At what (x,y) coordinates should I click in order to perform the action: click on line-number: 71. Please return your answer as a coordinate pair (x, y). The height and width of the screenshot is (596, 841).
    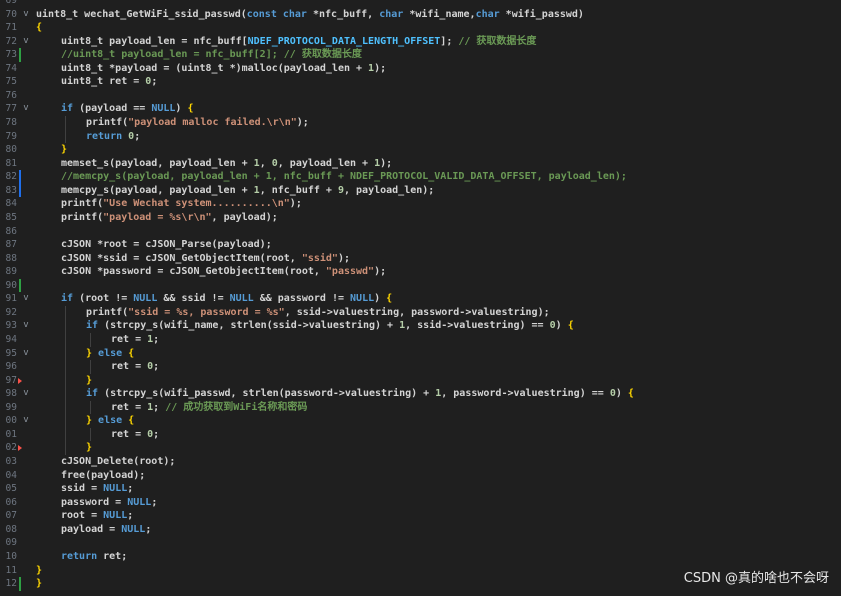
    Looking at the image, I should click on (11, 28).